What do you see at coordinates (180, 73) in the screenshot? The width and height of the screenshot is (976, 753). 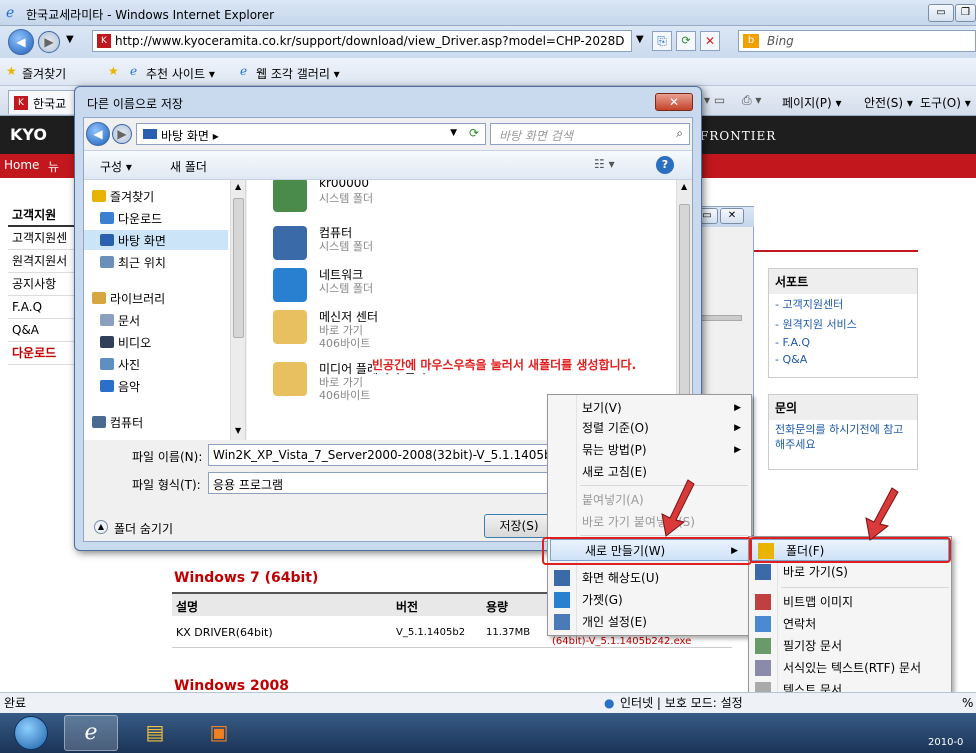 I see `suggested-sites-link: 추천 사이트 ▾` at bounding box center [180, 73].